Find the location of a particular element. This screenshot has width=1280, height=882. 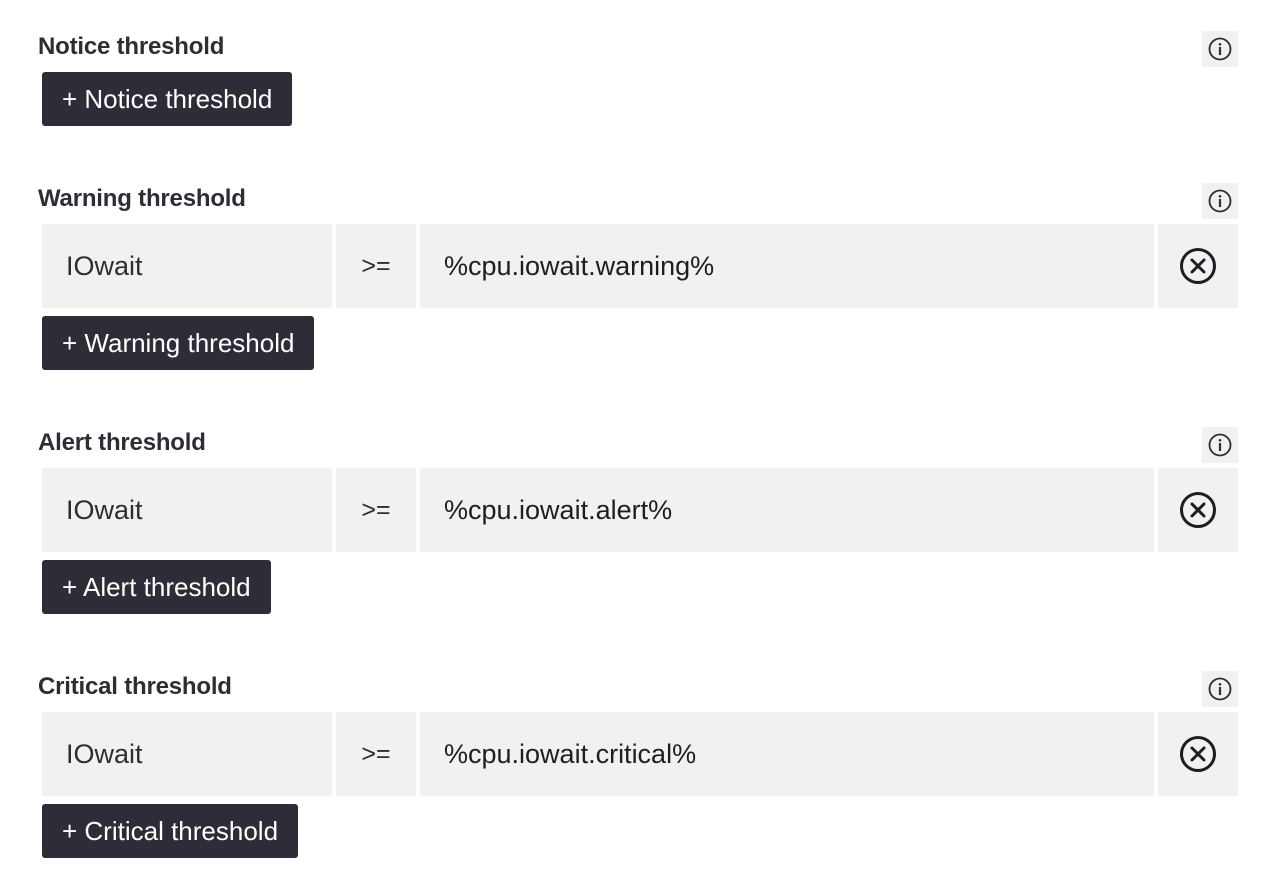

section-header: Warning threshold is located at coordinates (638, 201).